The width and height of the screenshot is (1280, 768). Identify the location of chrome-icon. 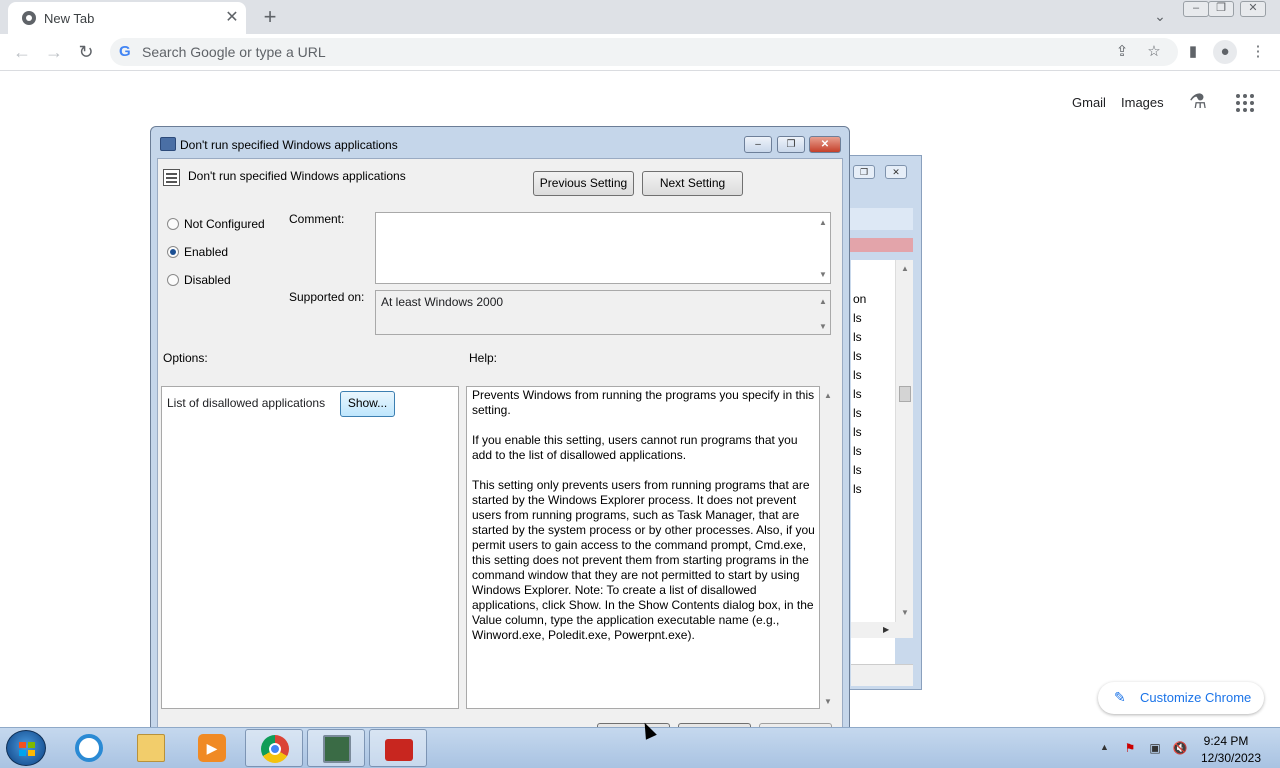
(275, 749).